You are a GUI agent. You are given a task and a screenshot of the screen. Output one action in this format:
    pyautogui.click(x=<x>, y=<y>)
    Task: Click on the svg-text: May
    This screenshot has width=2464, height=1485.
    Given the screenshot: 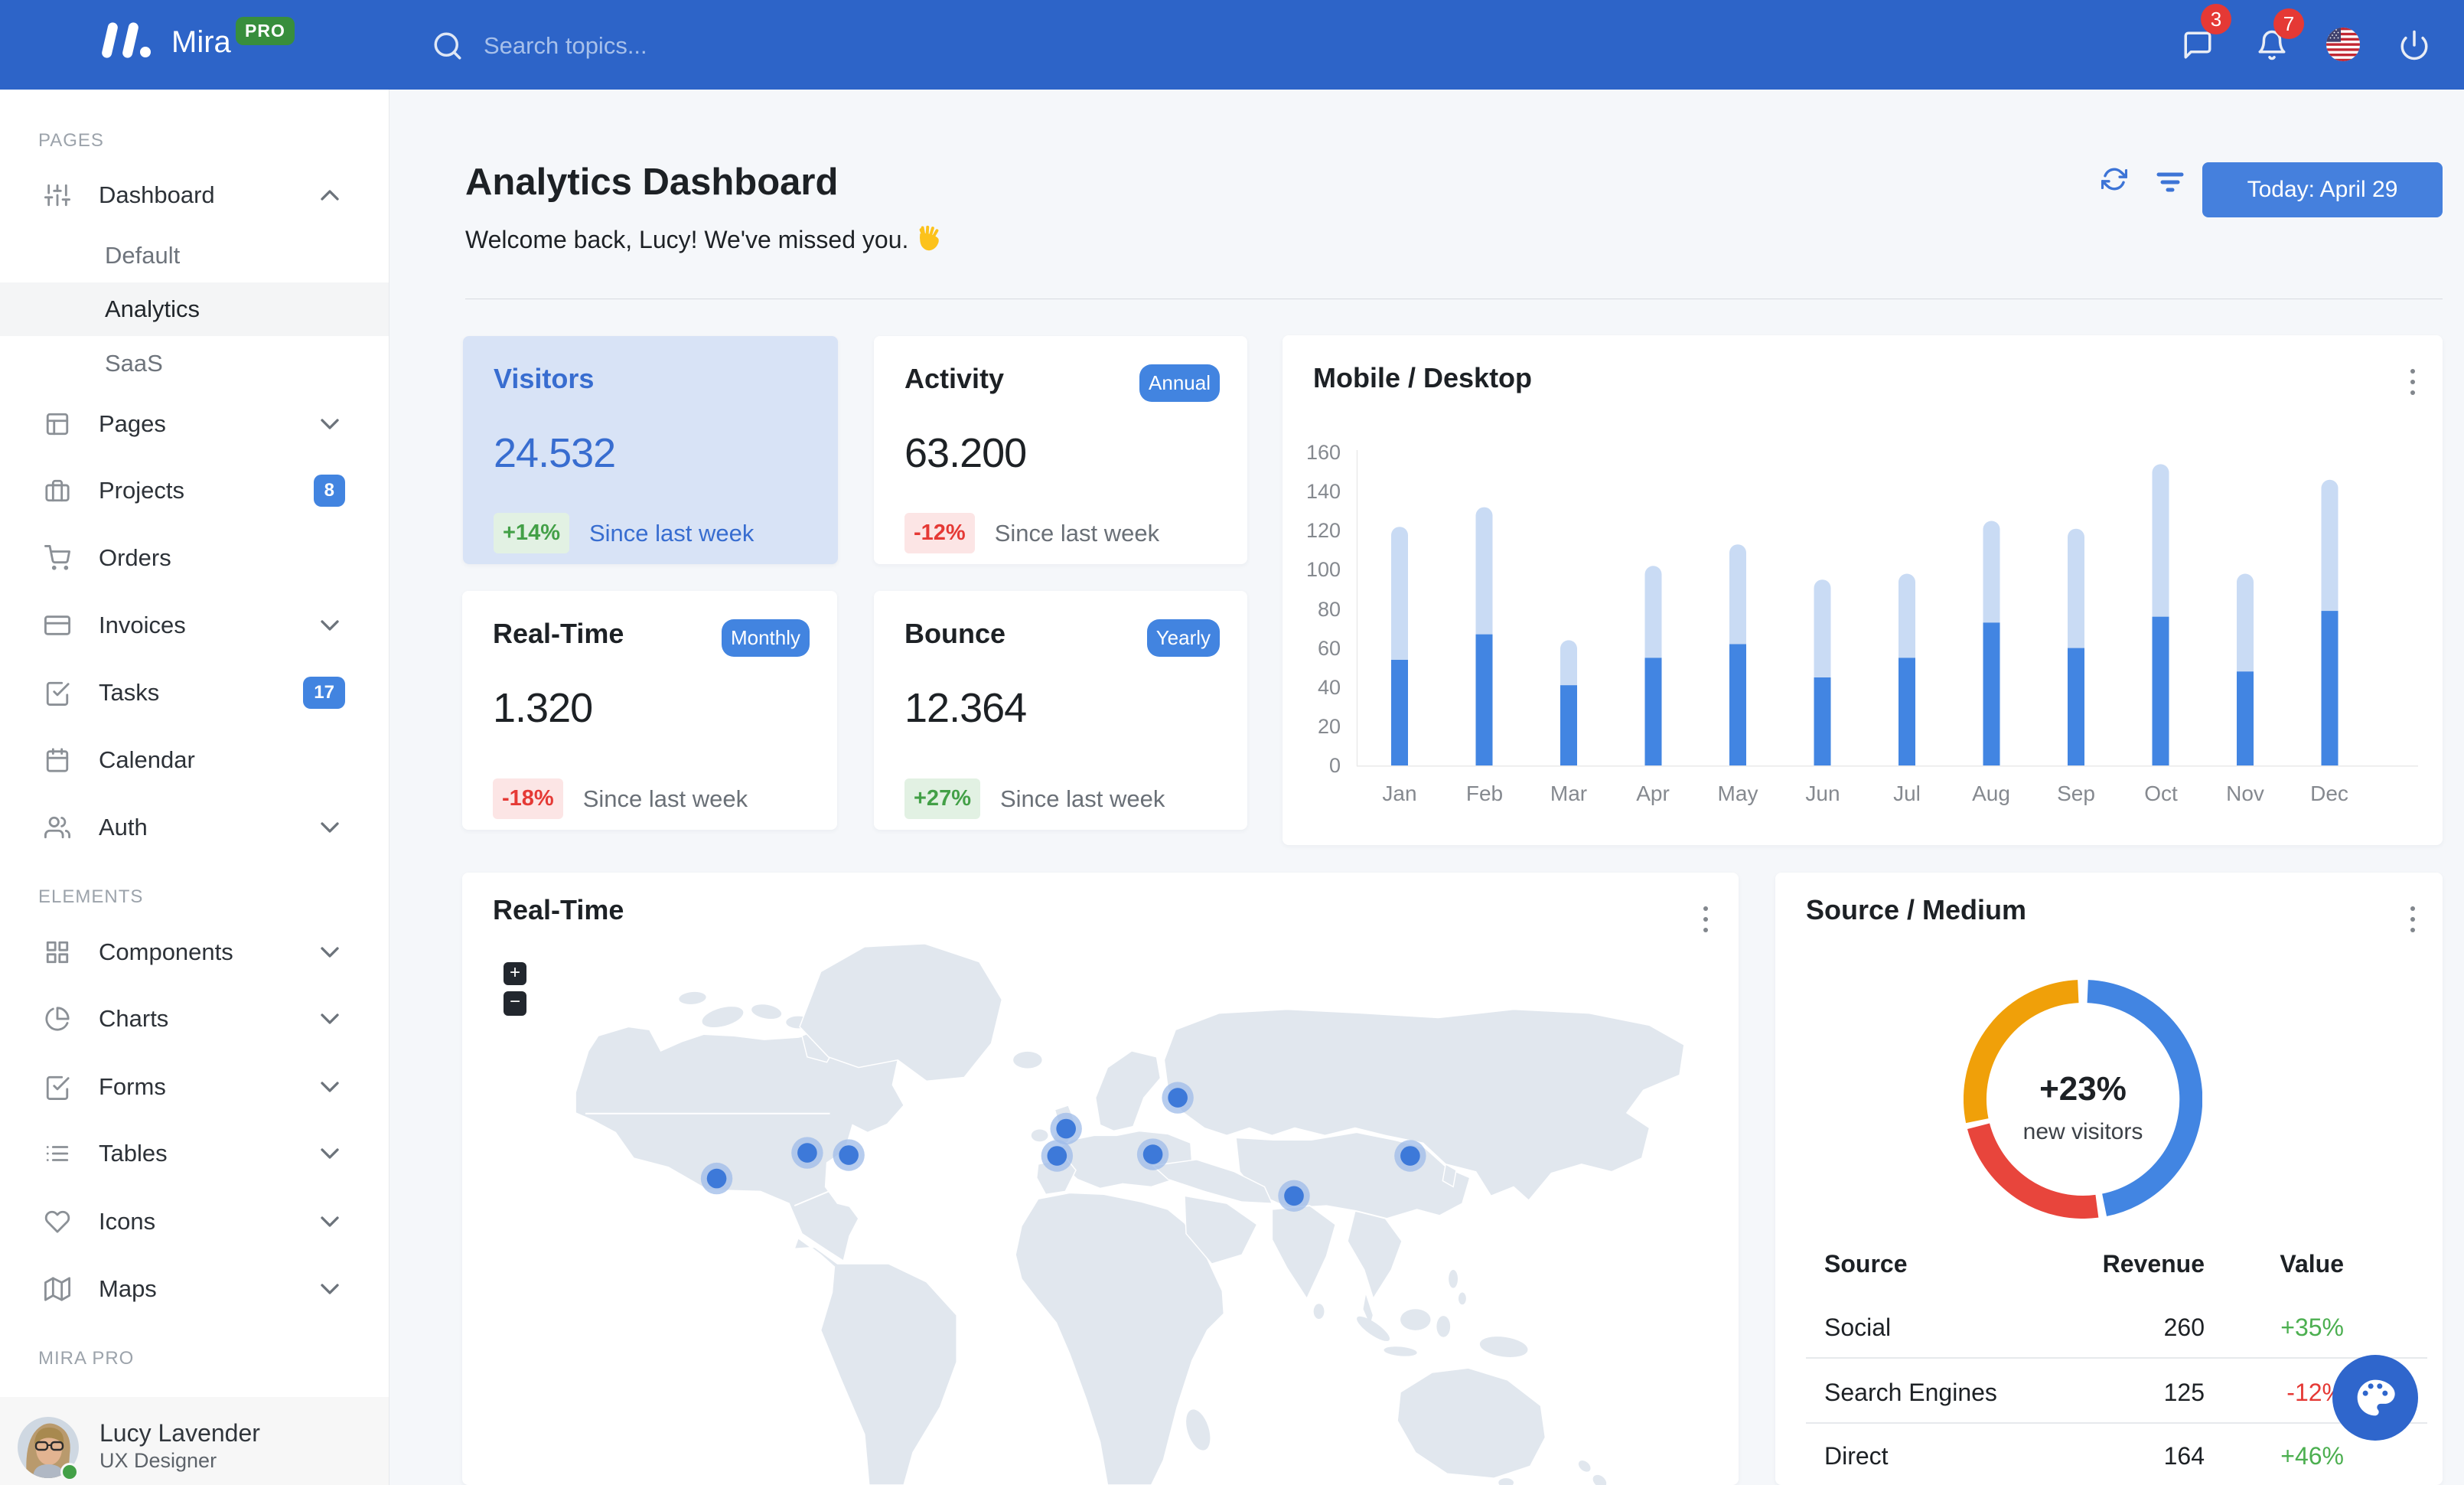 What is the action you would take?
    pyautogui.click(x=1738, y=793)
    